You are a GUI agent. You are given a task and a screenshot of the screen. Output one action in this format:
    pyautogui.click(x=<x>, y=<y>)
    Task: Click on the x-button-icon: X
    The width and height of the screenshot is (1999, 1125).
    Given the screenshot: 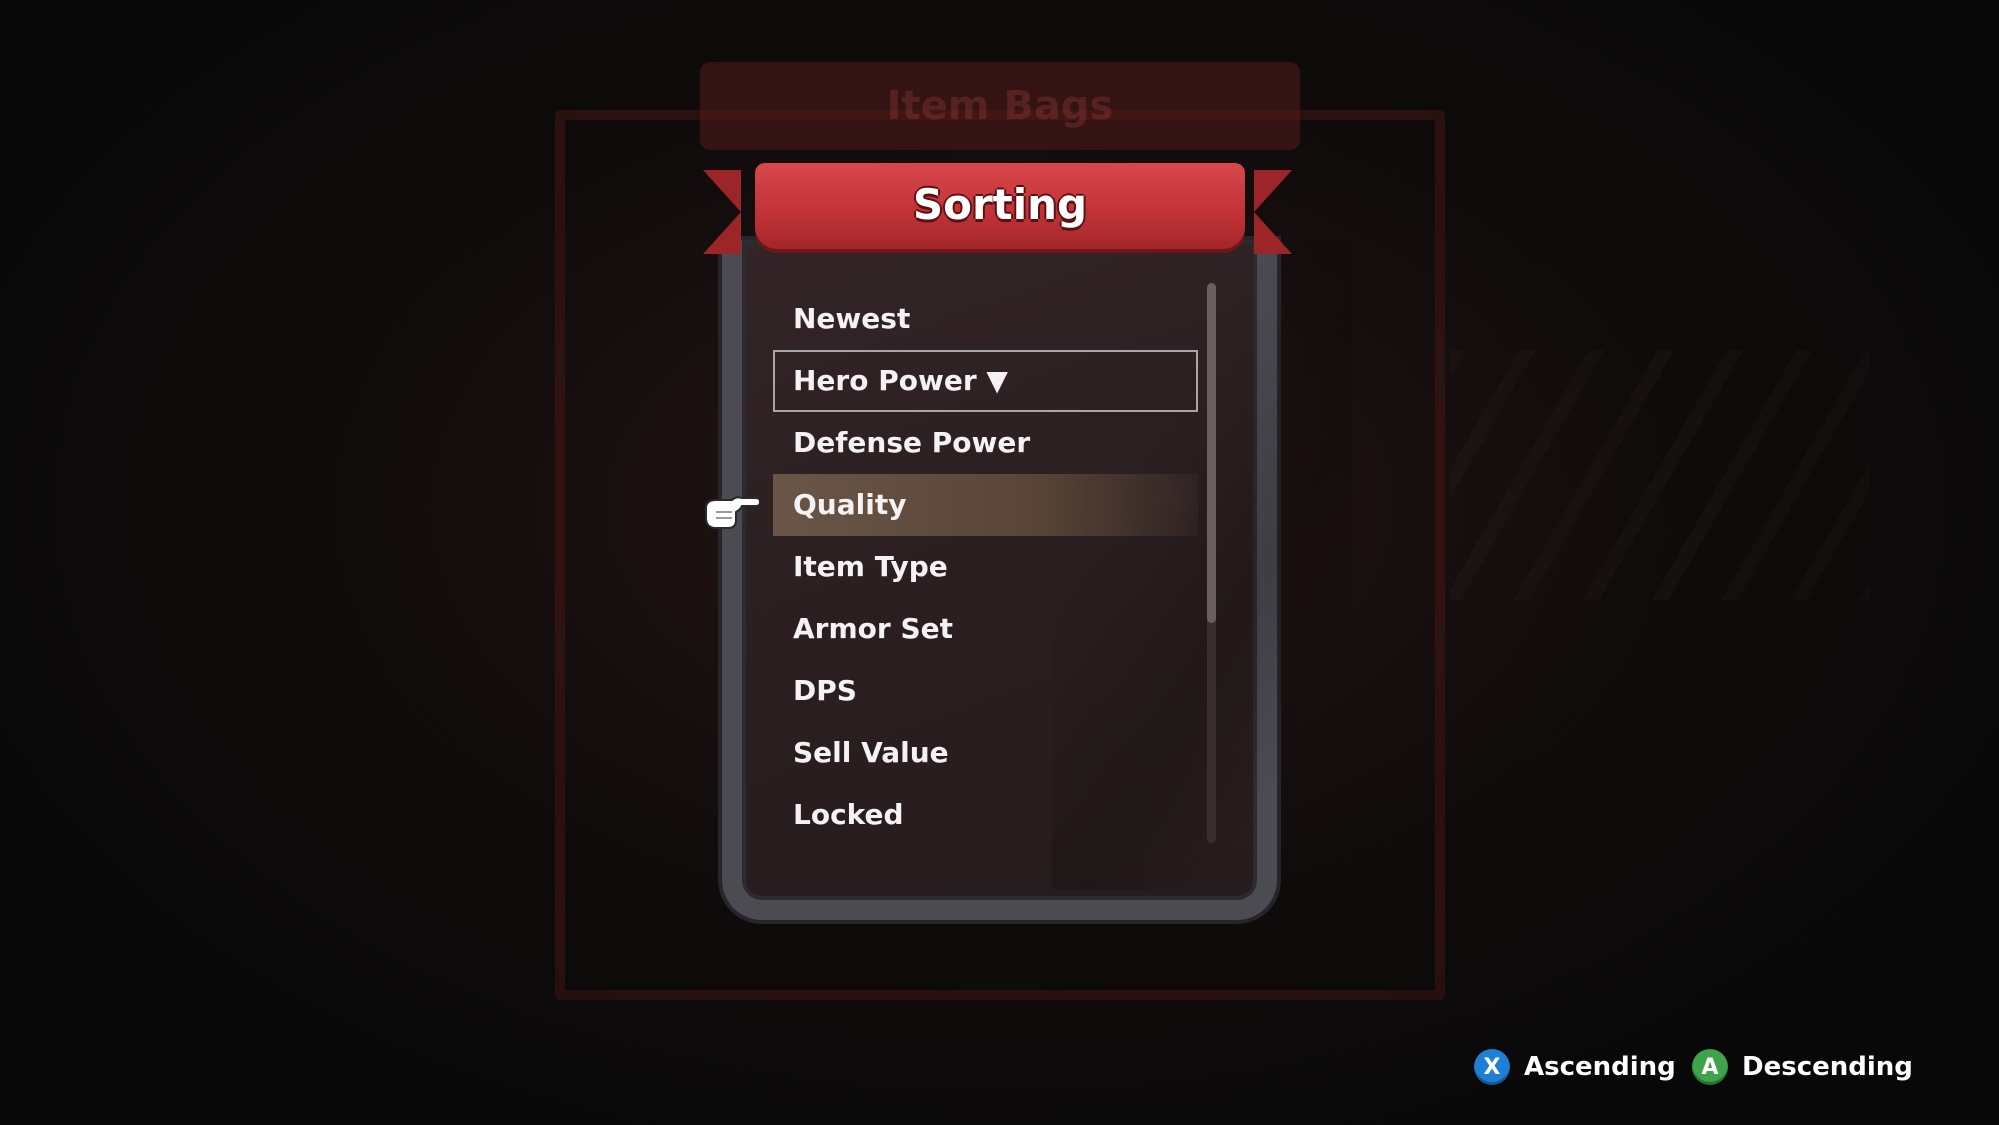 What is the action you would take?
    pyautogui.click(x=1492, y=1067)
    